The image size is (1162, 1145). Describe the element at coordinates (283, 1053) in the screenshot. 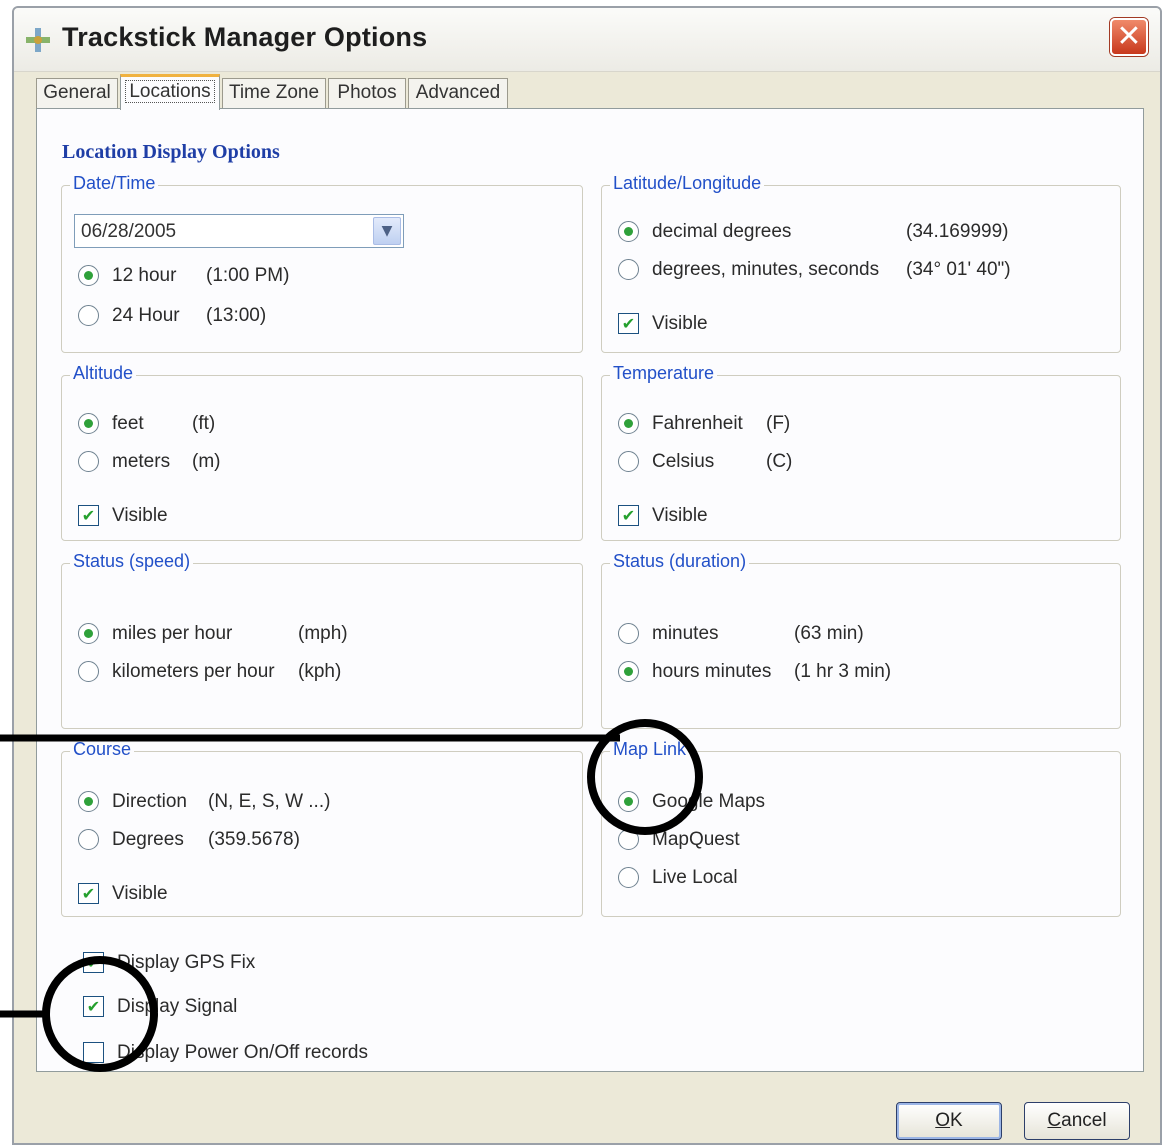

I see `checkbox-display-power-records: Display Power On/Off records` at that location.